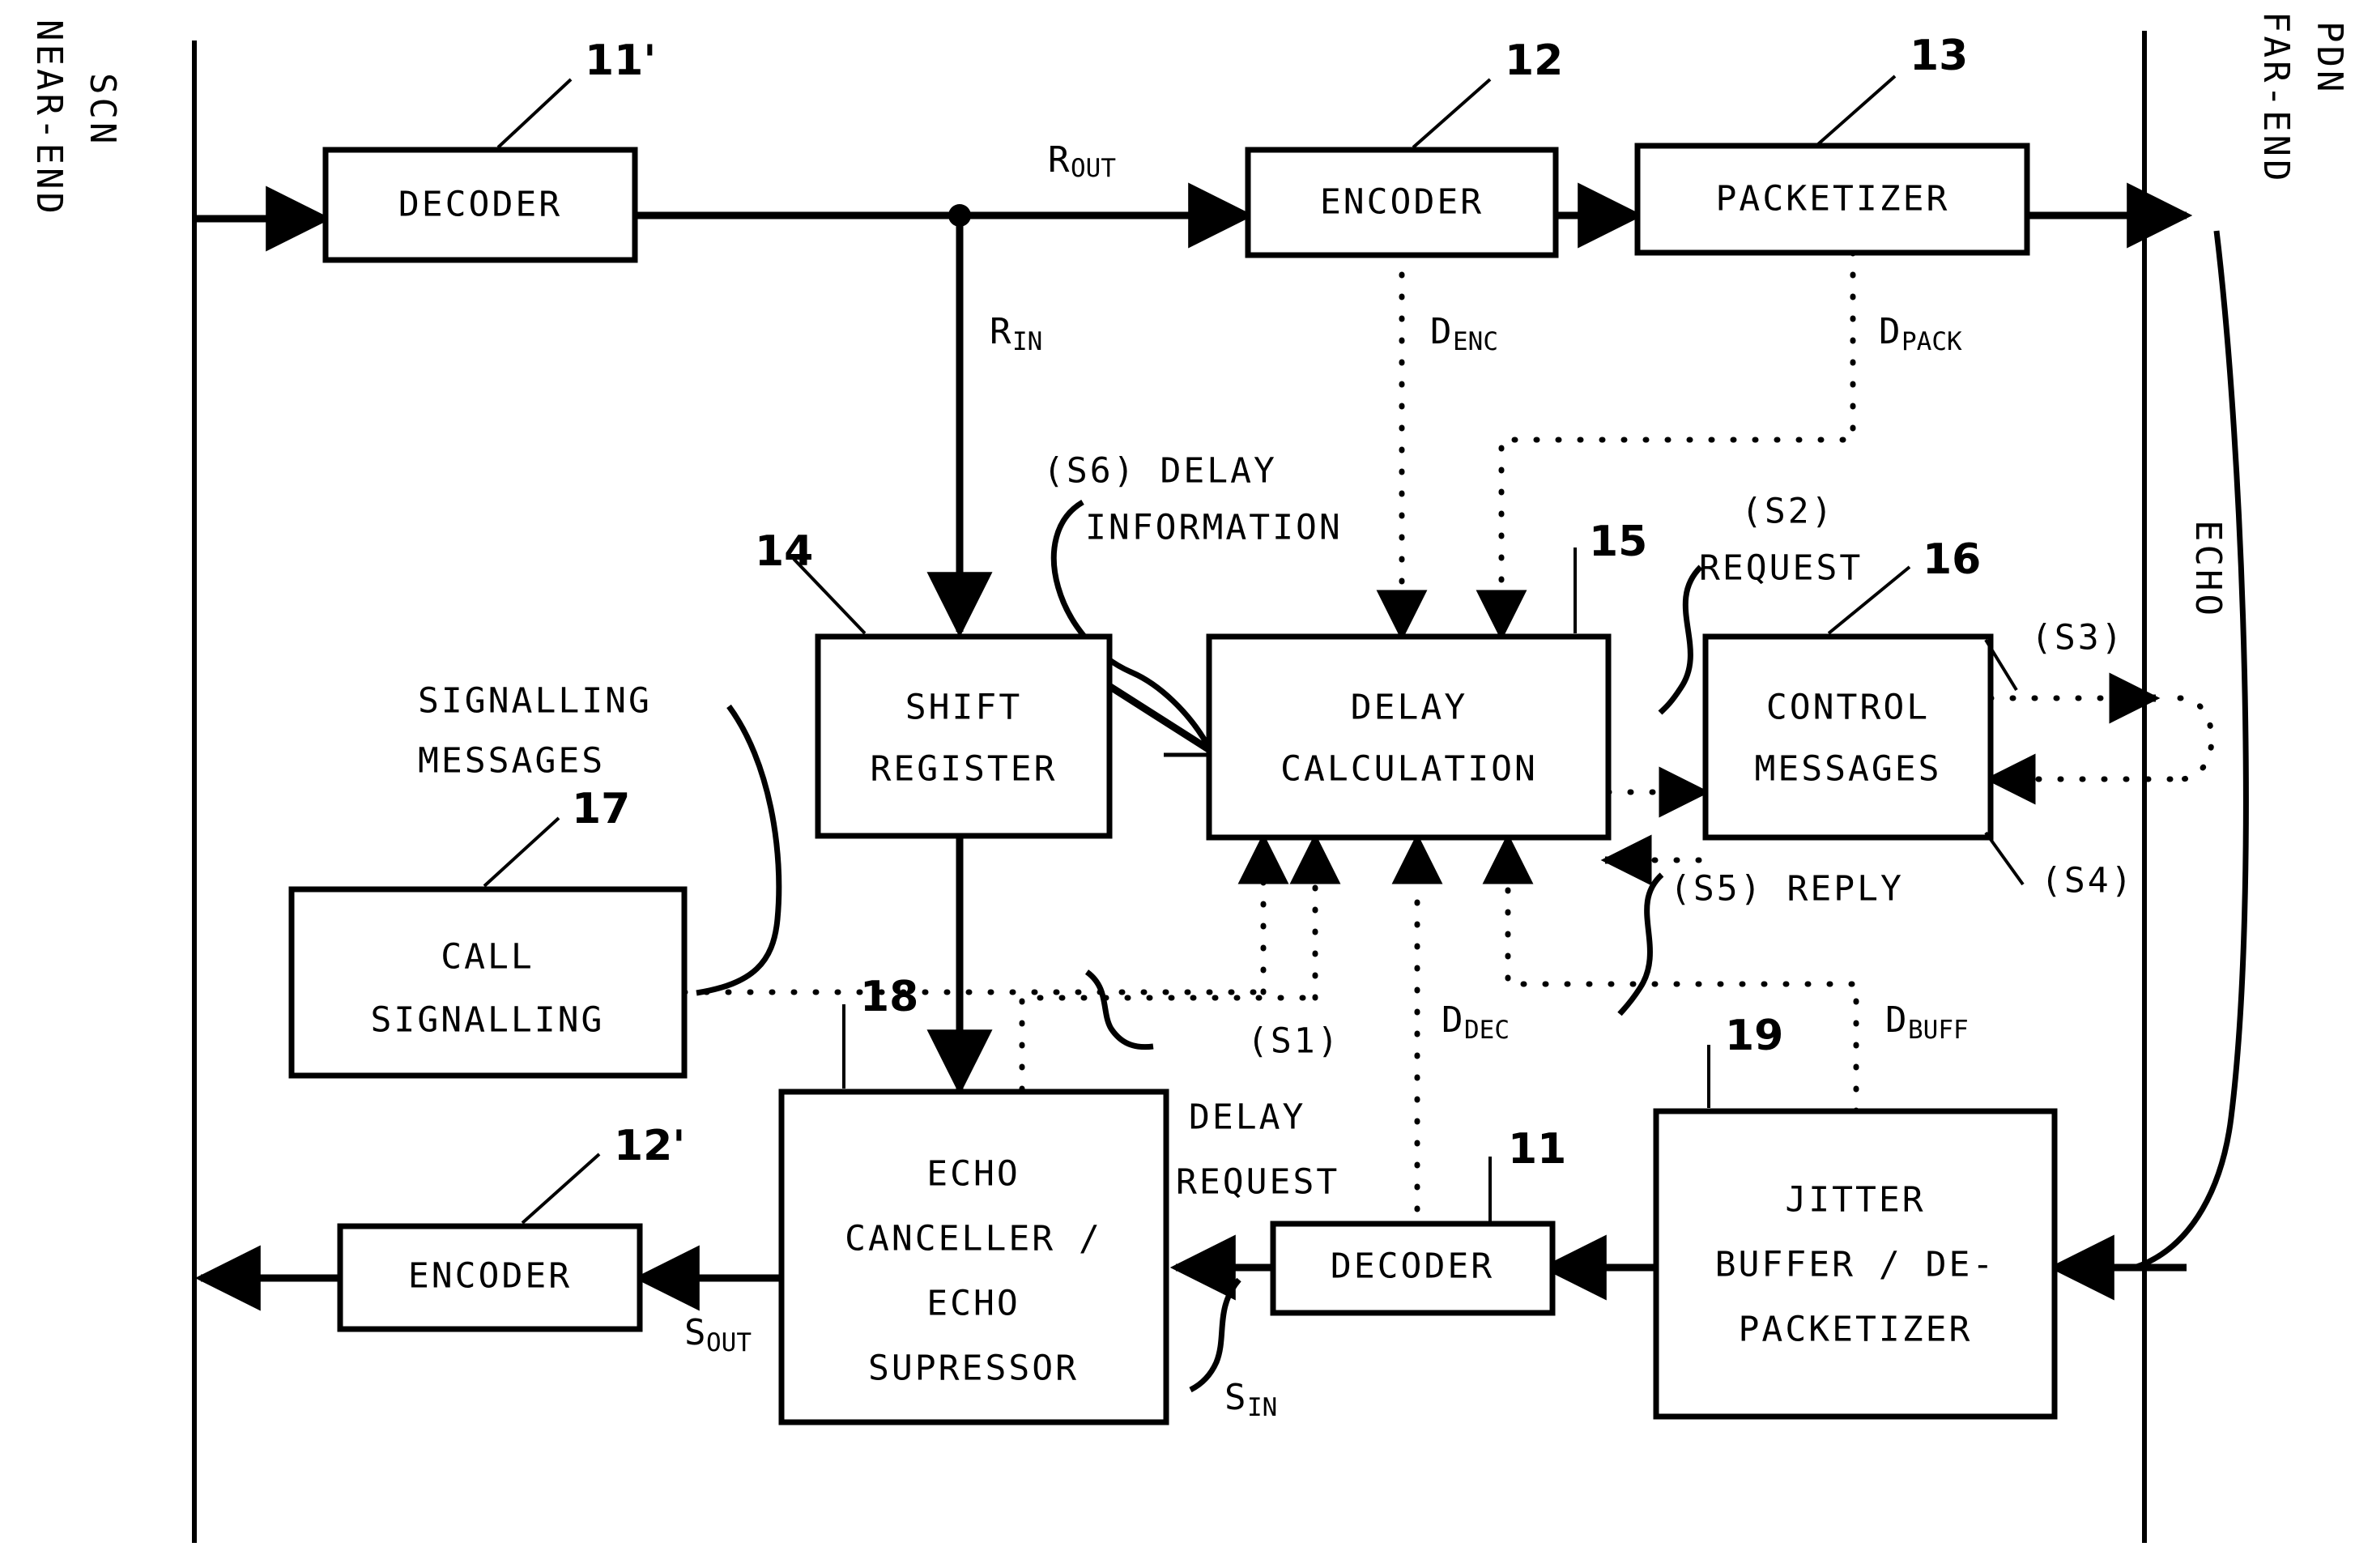 Image resolution: width=2355 pixels, height=1568 pixels. I want to click on sig-sin-base: S, so click(1235, 1397).